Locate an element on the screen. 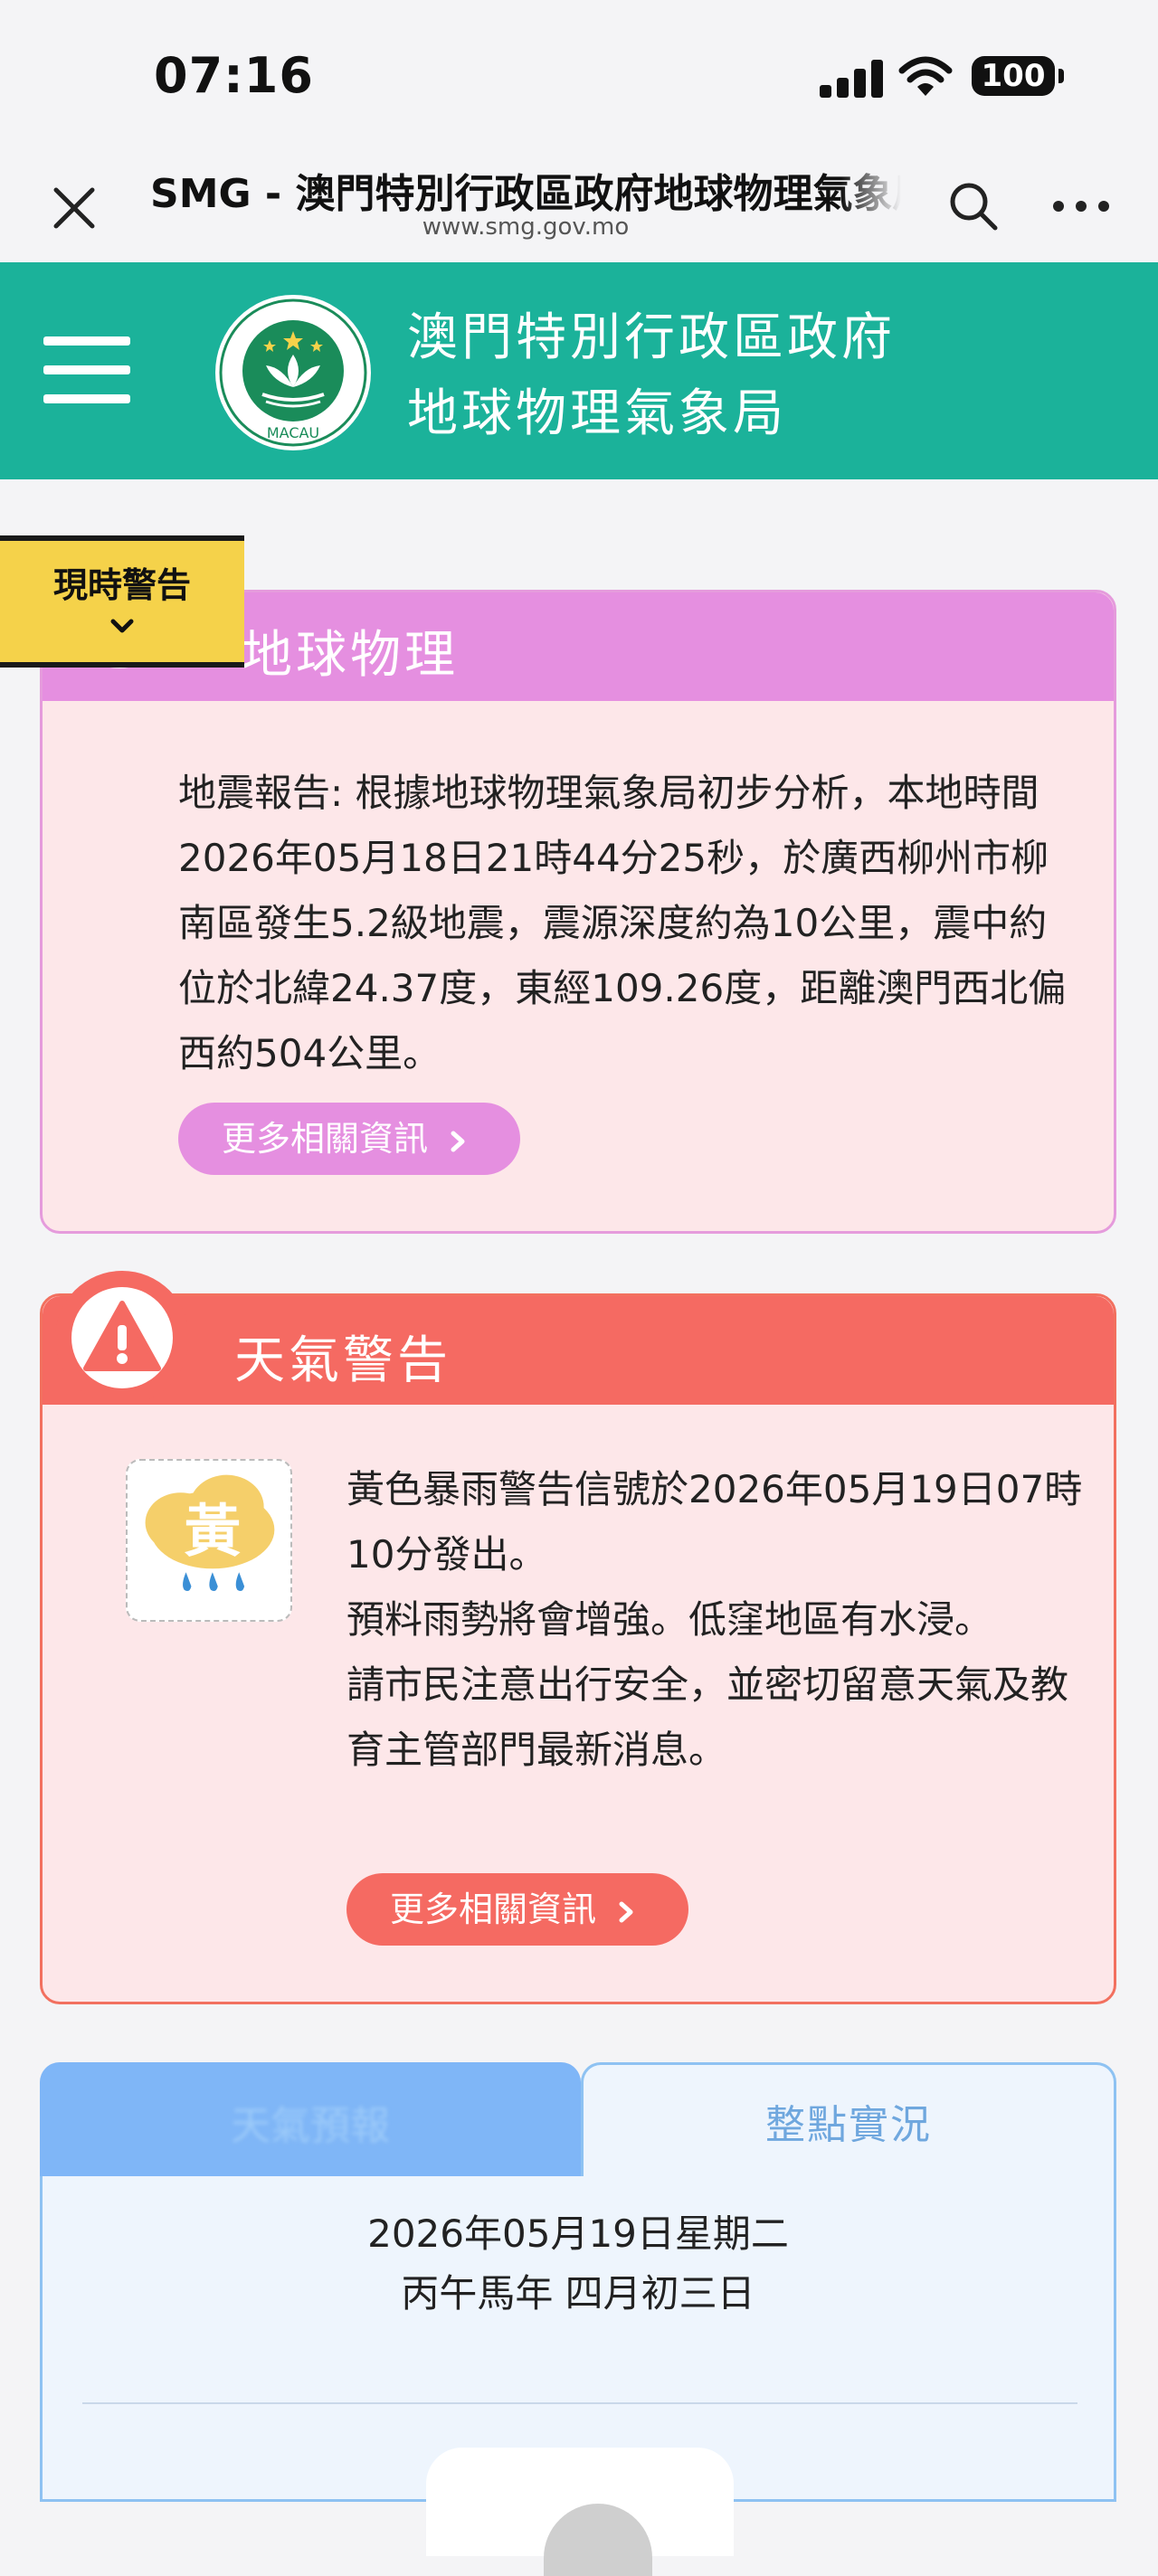  warning-line-2: 預料雨勢將會增強。低窪地區有水浸。 is located at coordinates (669, 1619).